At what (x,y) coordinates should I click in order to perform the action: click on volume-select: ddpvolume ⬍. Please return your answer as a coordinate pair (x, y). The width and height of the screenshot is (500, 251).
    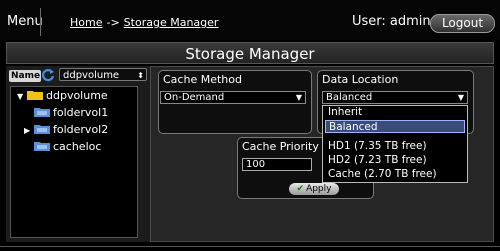
    Looking at the image, I should click on (103, 74).